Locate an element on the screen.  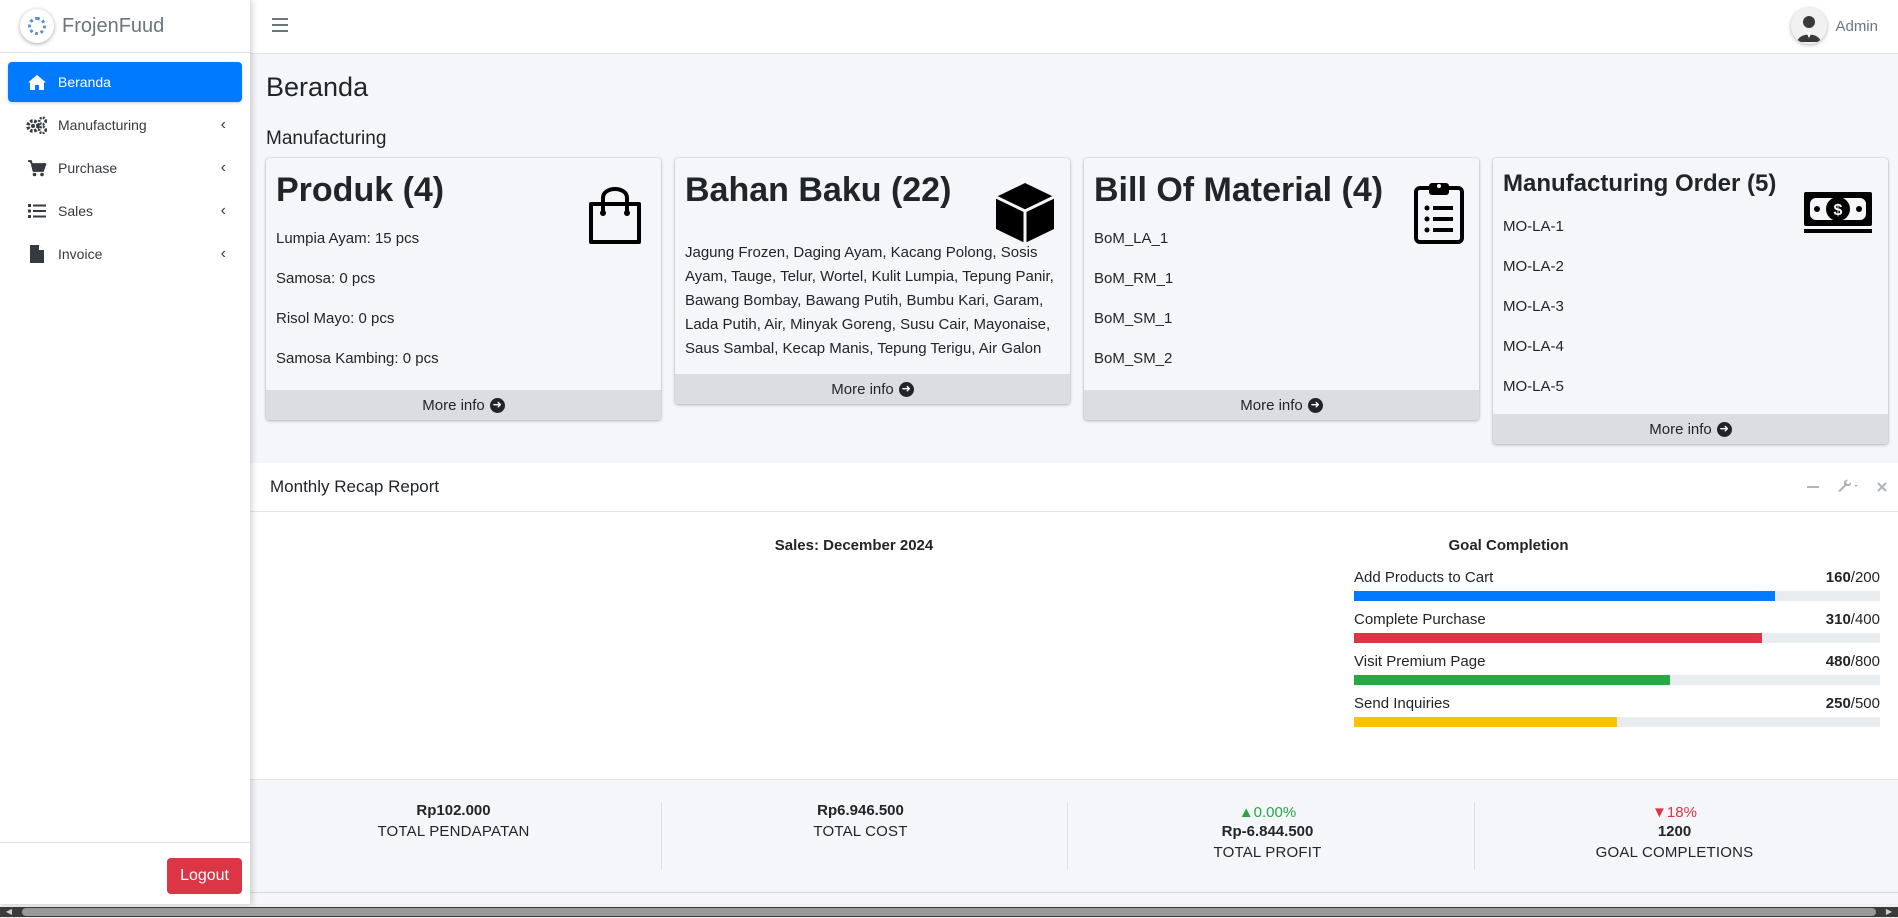
wrench-icon is located at coordinates (1848, 488).